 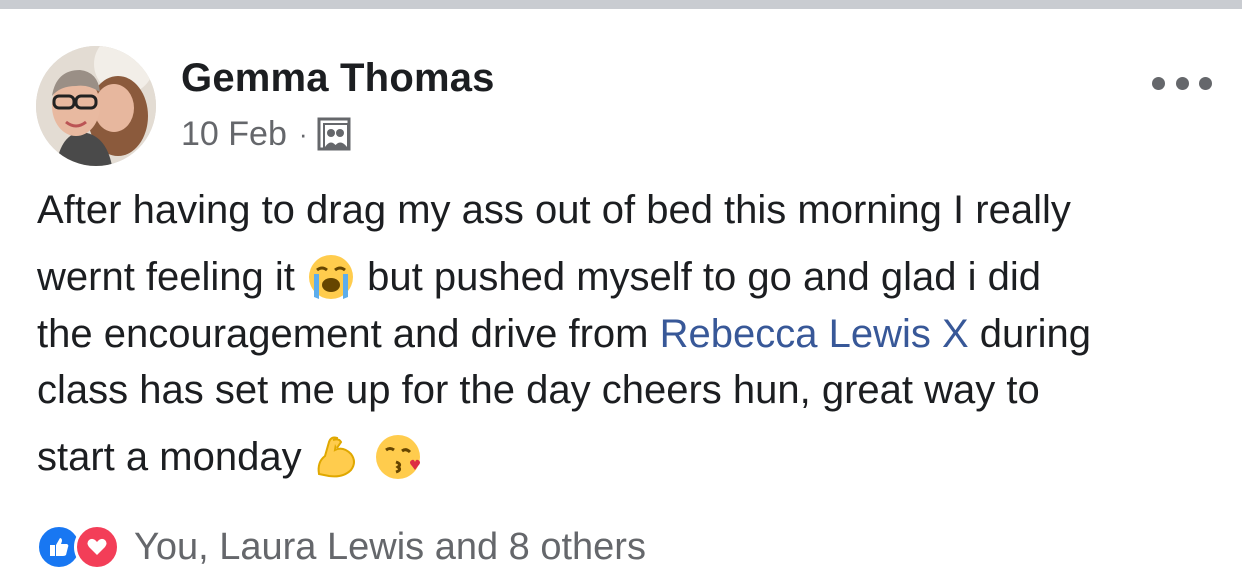 What do you see at coordinates (234, 134) in the screenshot?
I see `post-date: 10 Feb` at bounding box center [234, 134].